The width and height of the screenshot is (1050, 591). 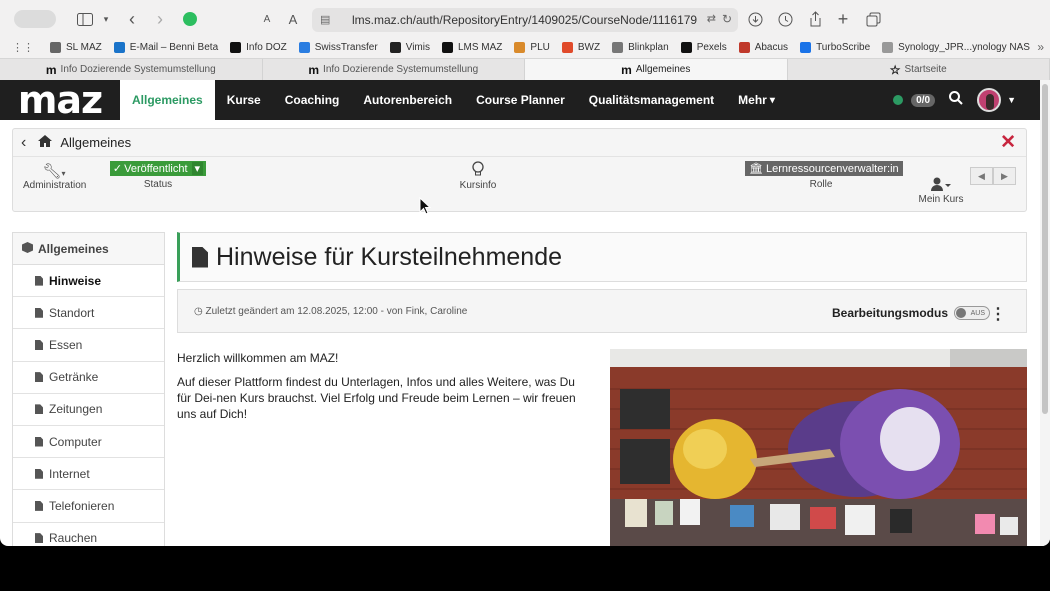 I want to click on administration-label: Administration, so click(x=55, y=185).